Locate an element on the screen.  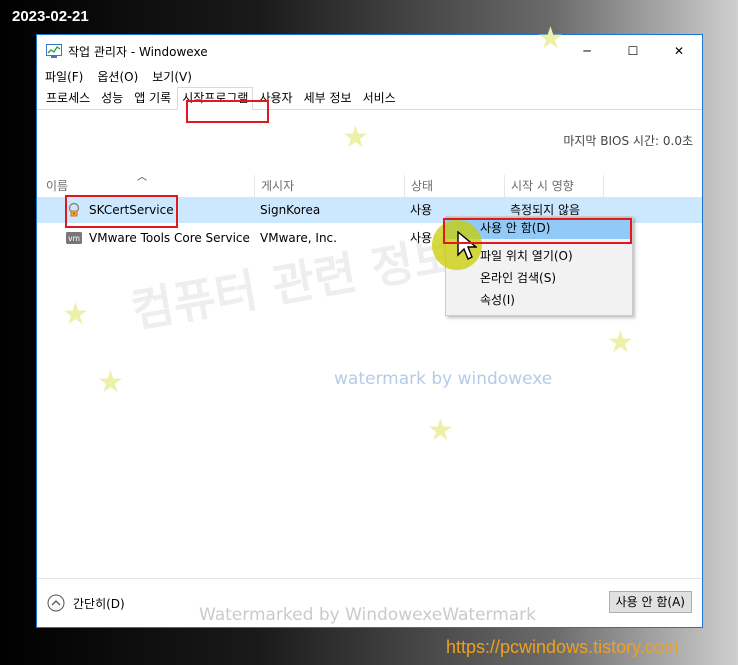
row-publisher: VMware, Inc. is located at coordinates (298, 238).